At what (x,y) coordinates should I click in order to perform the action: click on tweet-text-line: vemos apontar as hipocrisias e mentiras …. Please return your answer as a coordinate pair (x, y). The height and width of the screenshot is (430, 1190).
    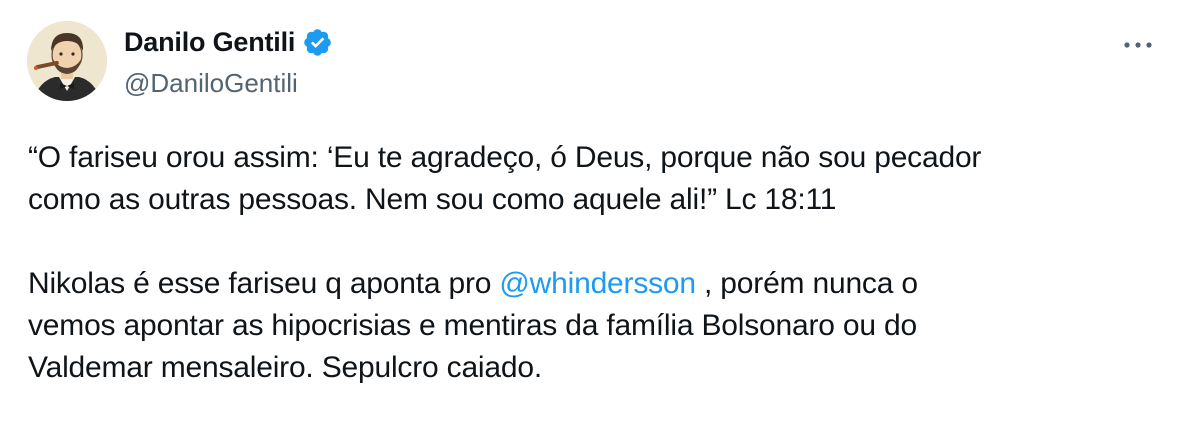
    Looking at the image, I should click on (472, 325).